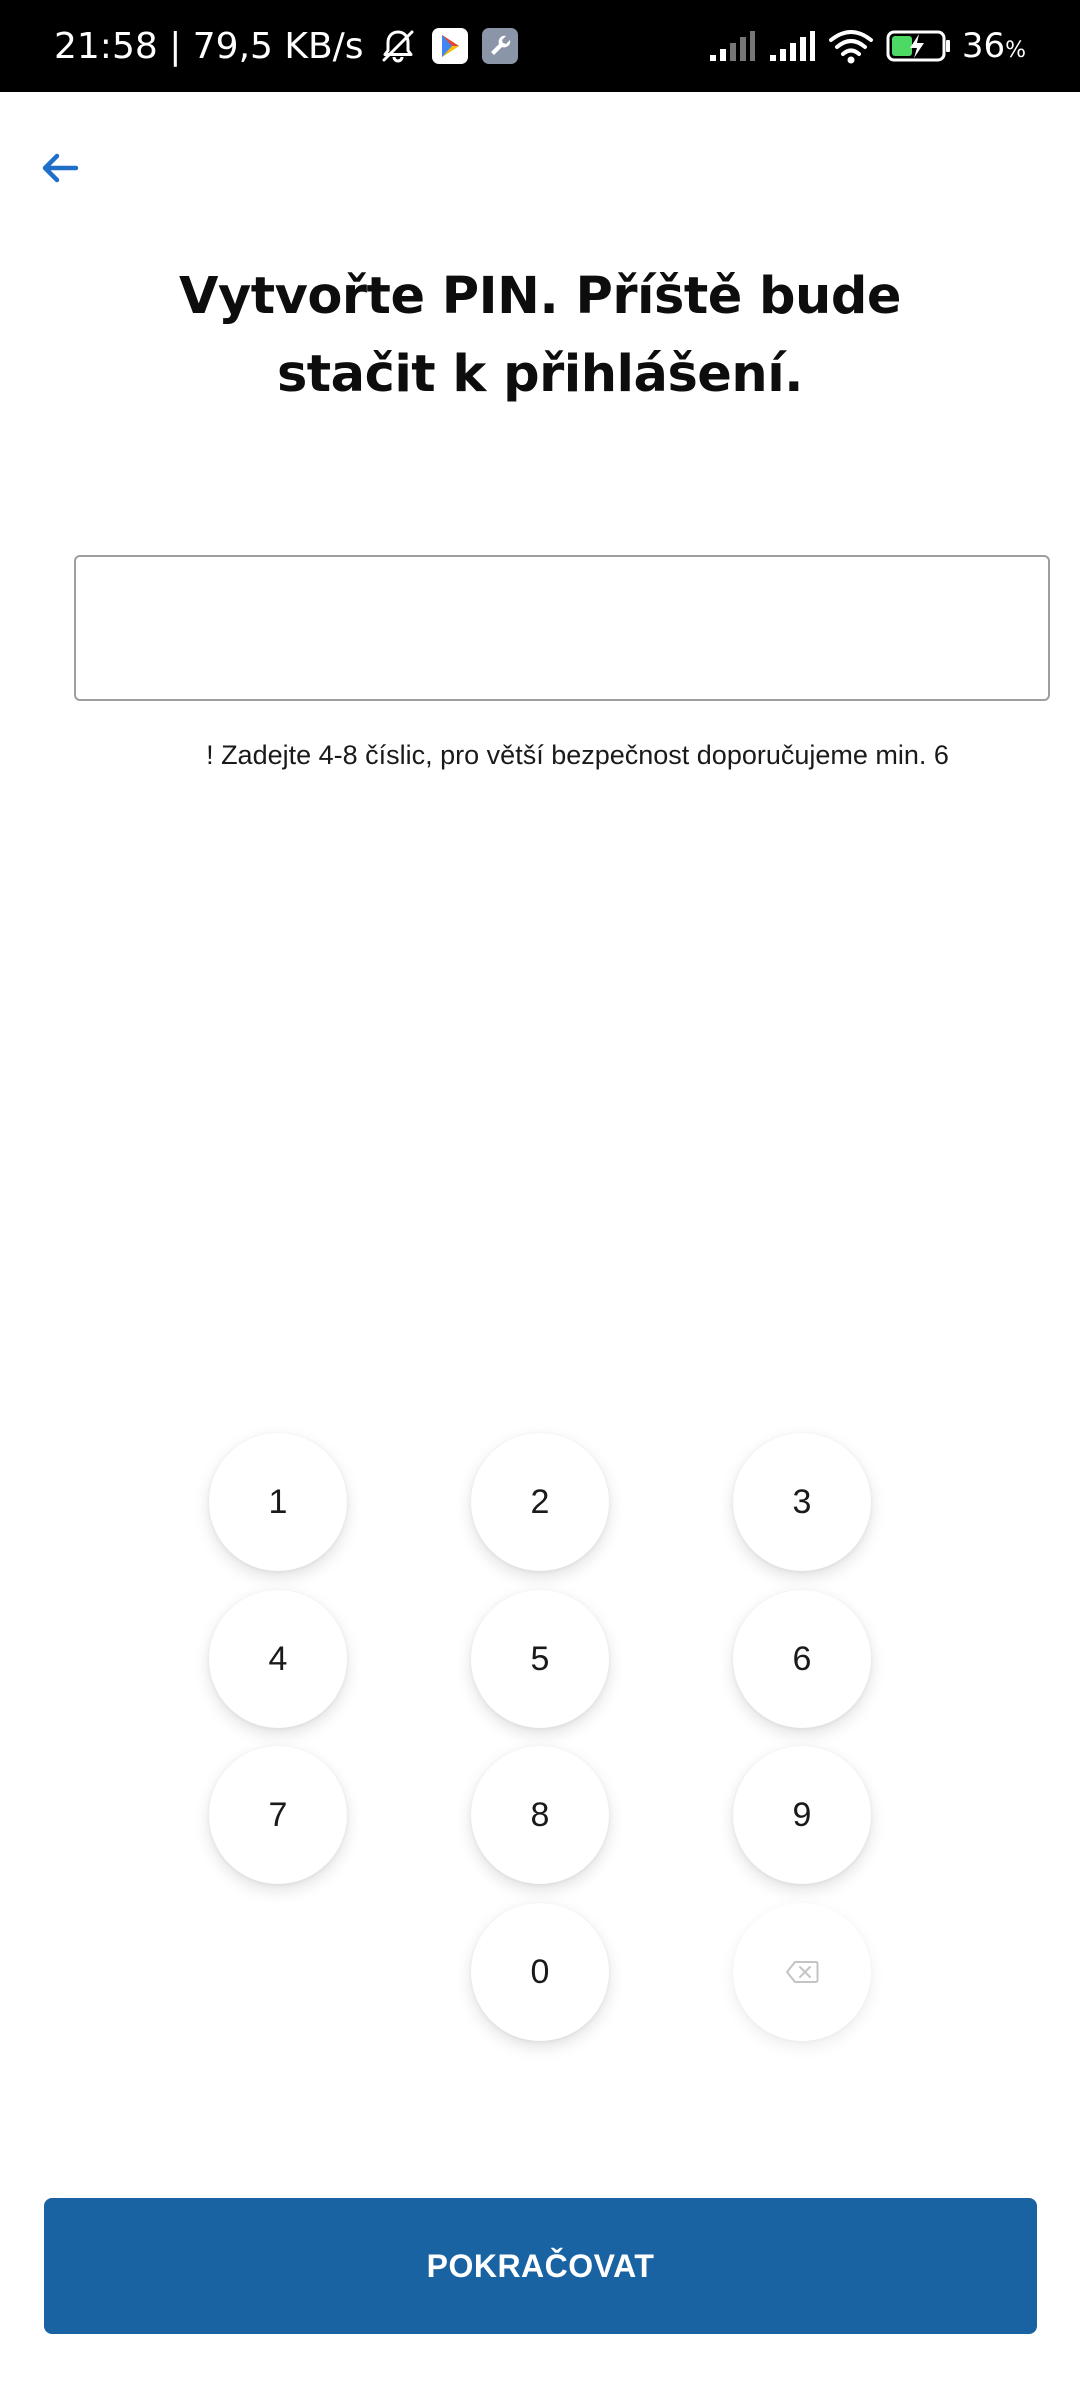 This screenshot has height=2400, width=1080. Describe the element at coordinates (209, 46) in the screenshot. I see `status-time-speed: 21:58 | 79,5 KB/s` at that location.